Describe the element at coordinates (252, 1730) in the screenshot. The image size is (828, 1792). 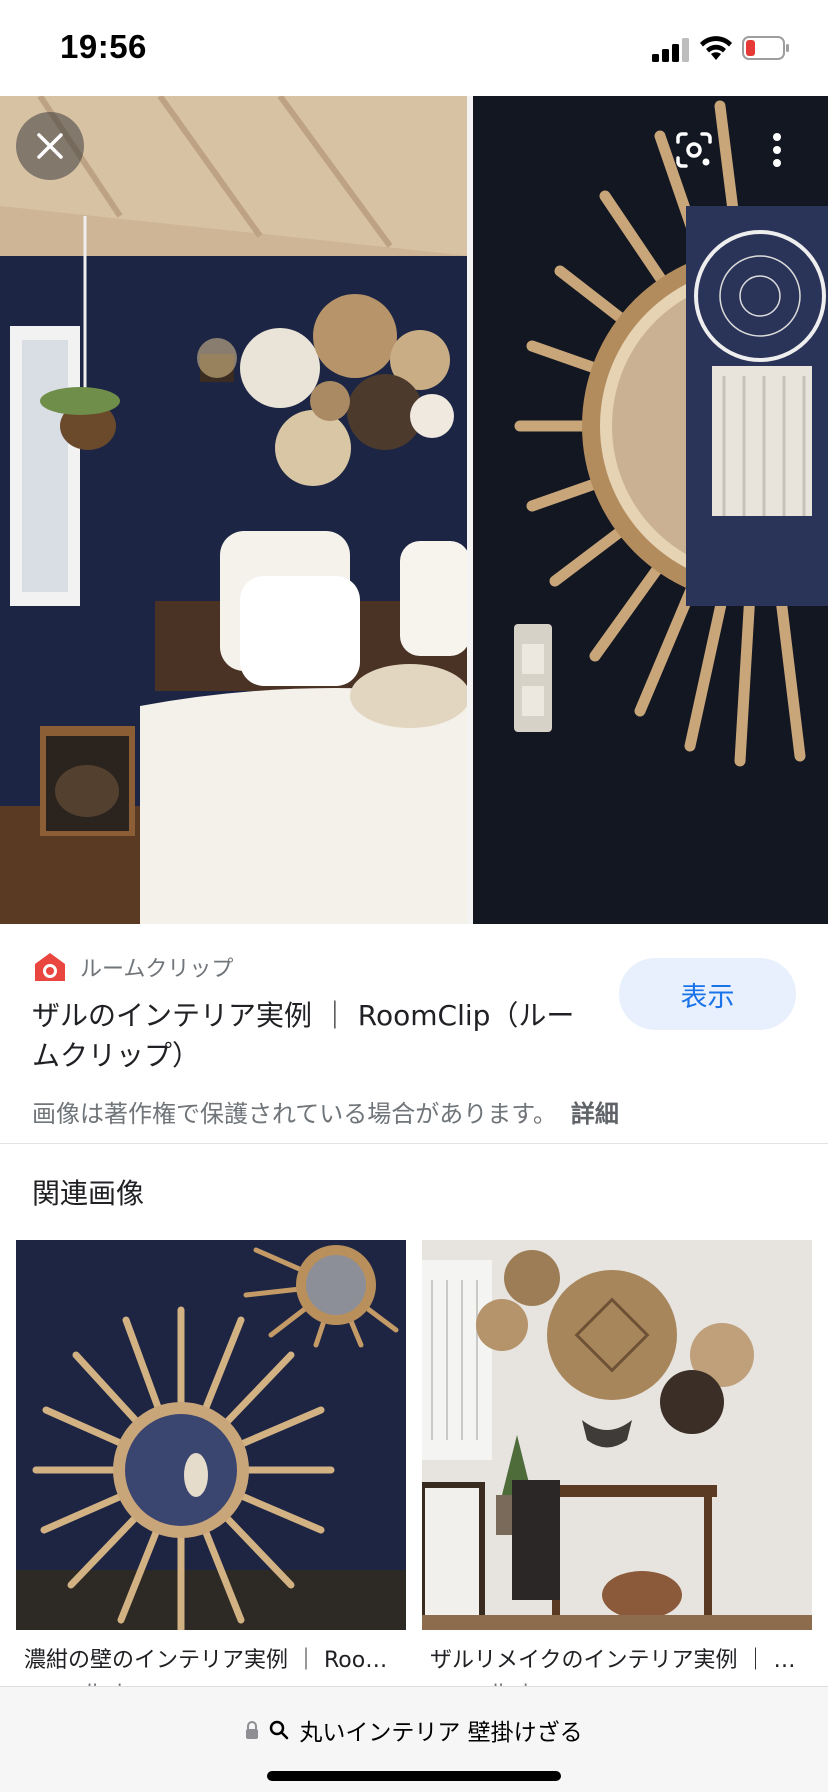
I see `lock-icon` at that location.